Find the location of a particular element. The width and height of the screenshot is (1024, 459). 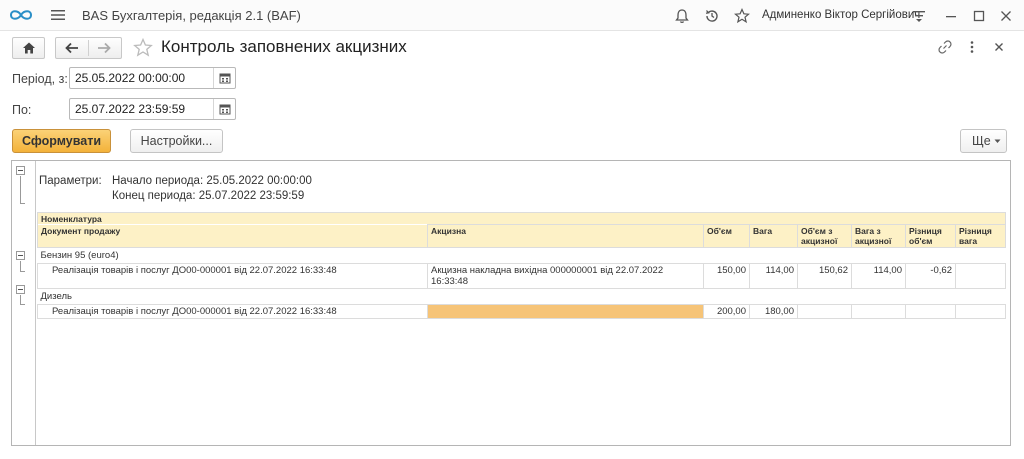

weight-cell: 114,00 is located at coordinates (773, 276).